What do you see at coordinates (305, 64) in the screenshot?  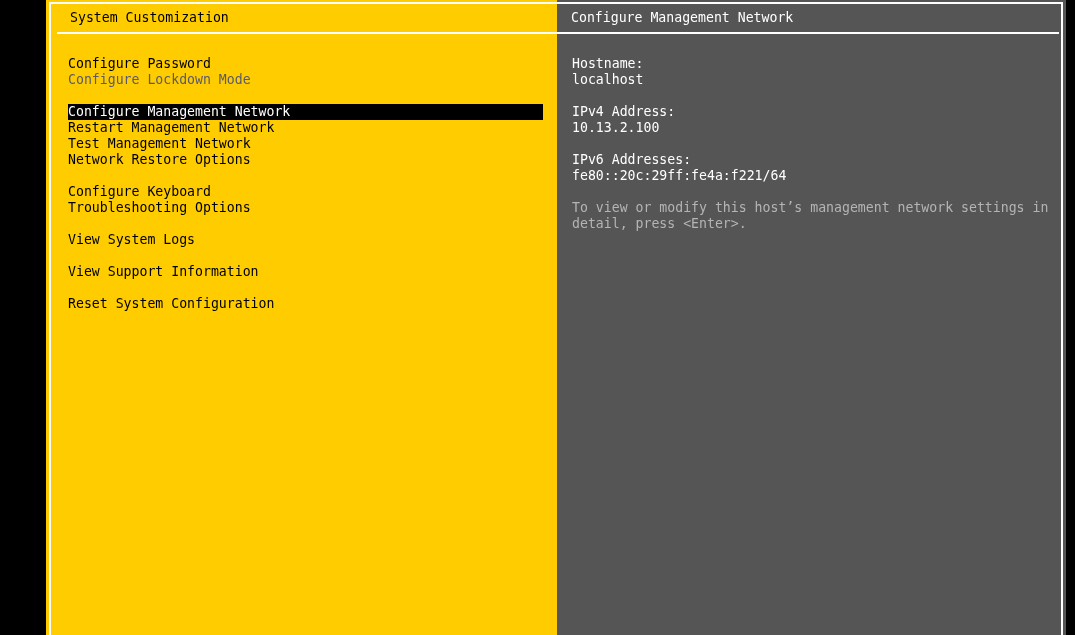 I see `menu-item: Configure Password` at bounding box center [305, 64].